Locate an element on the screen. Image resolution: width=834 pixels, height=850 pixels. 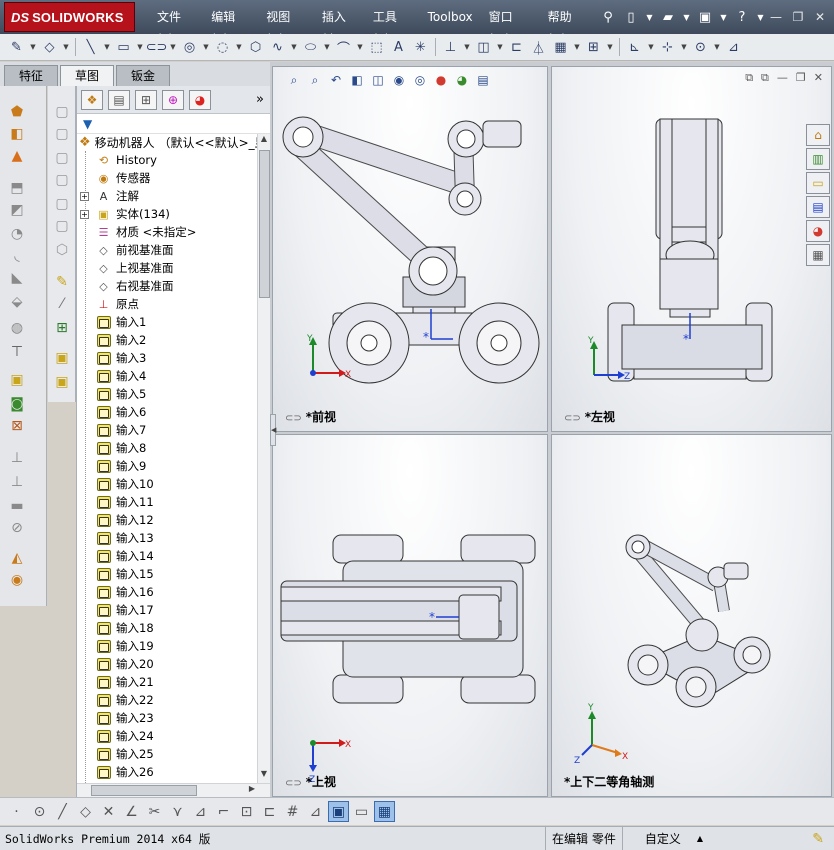
cross-tool-icon: ✕ is located at coordinates (108, 811).